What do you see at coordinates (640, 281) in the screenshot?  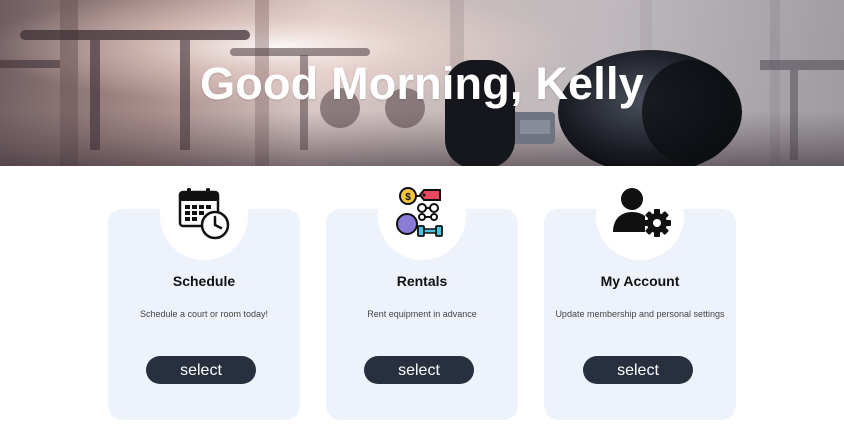 I see `my-account-card-title: My Account` at bounding box center [640, 281].